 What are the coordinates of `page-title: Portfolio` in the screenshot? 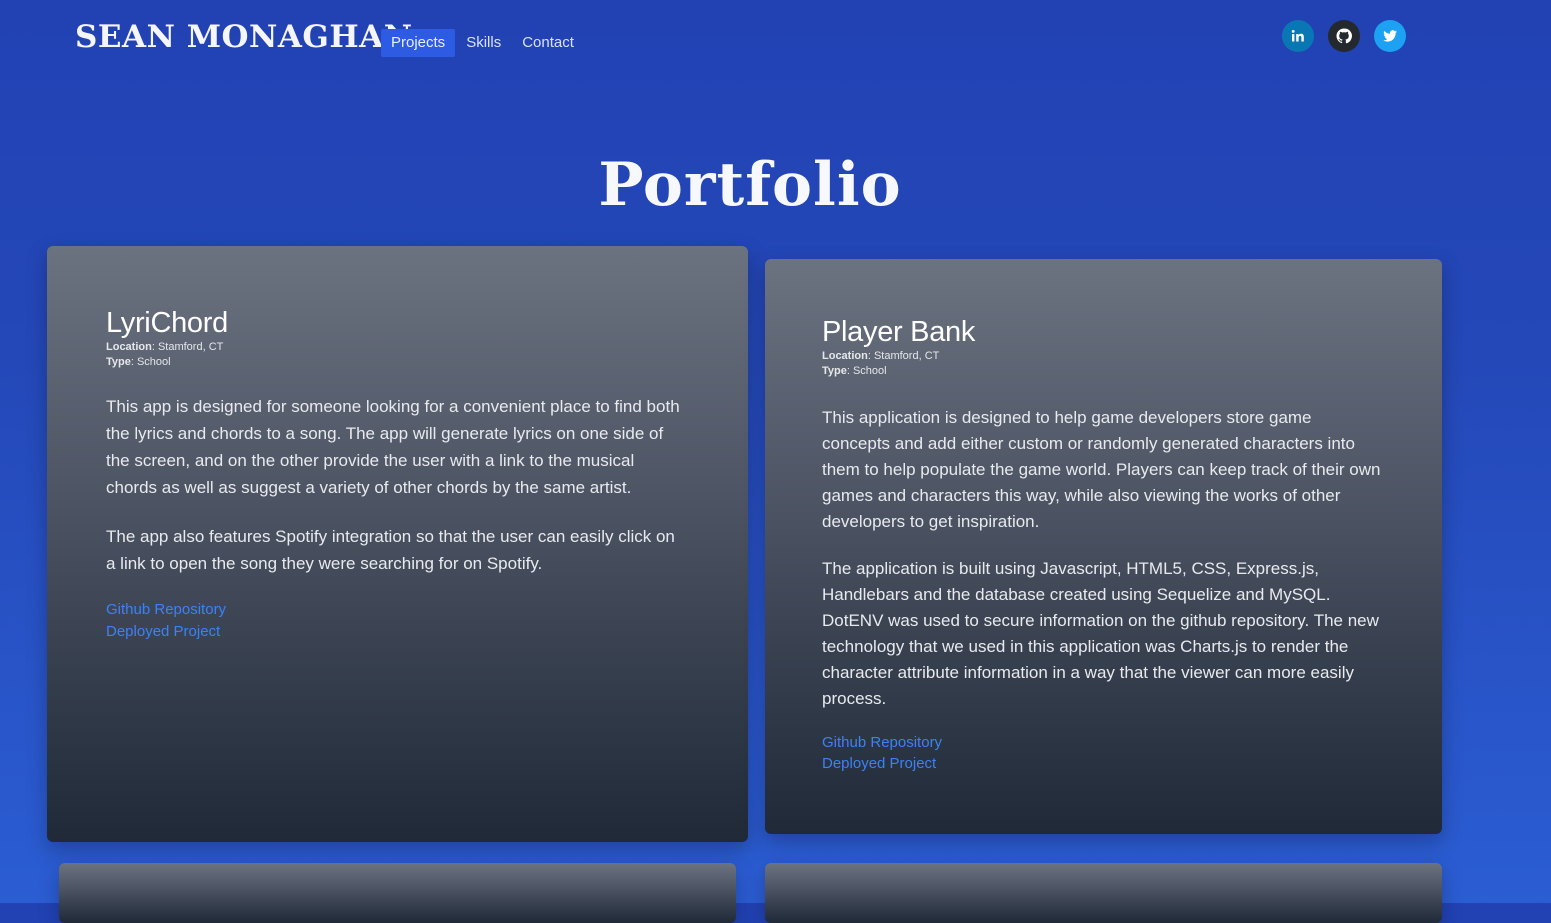 It's located at (750, 185).